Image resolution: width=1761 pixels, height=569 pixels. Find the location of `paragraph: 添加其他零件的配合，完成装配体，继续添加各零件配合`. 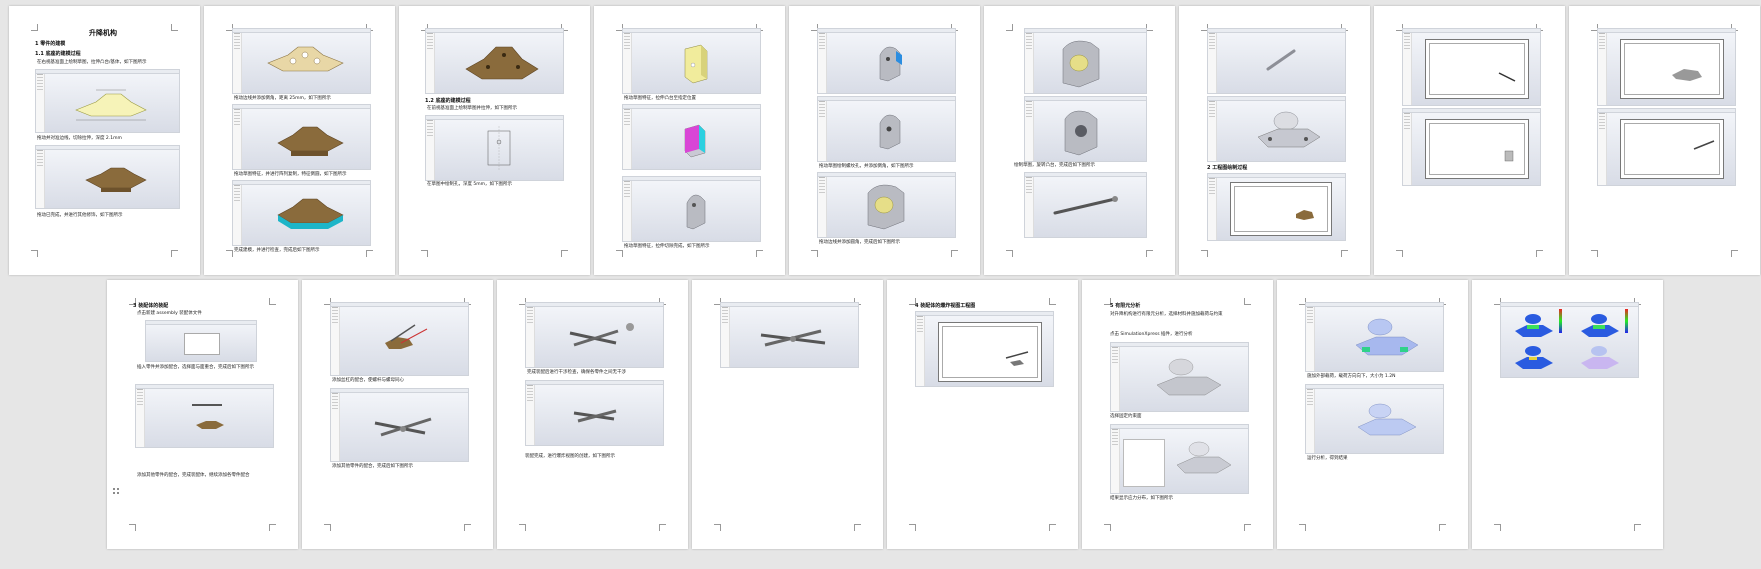

paragraph: 添加其他零件的配合，完成装配体，继续添加各零件配合 is located at coordinates (193, 475).